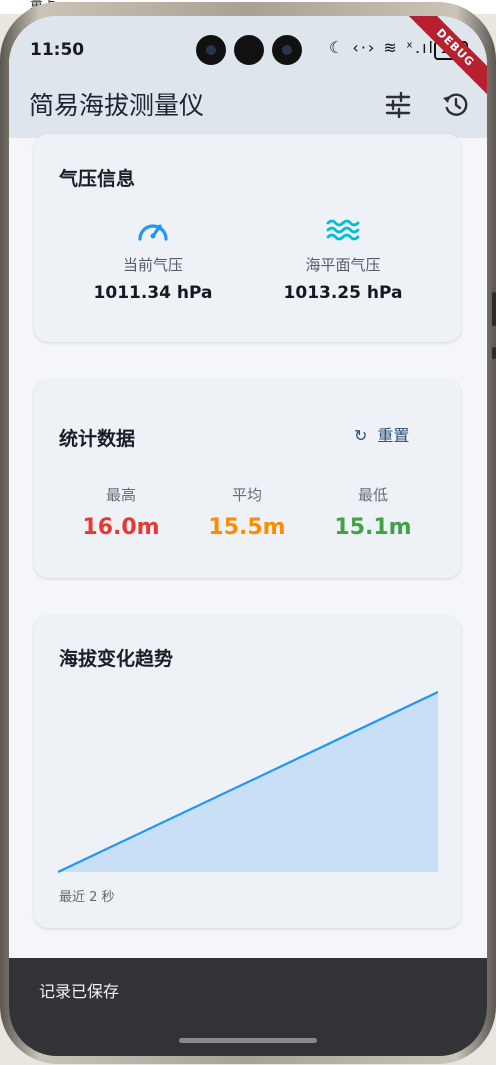 The width and height of the screenshot is (496, 1065). What do you see at coordinates (116, 659) in the screenshot?
I see `trend-card-title: 海拔变化趋势` at bounding box center [116, 659].